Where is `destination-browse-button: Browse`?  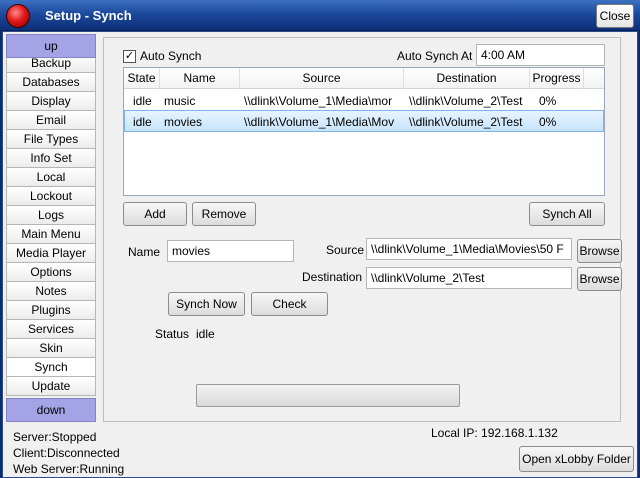
destination-browse-button: Browse is located at coordinates (599, 279).